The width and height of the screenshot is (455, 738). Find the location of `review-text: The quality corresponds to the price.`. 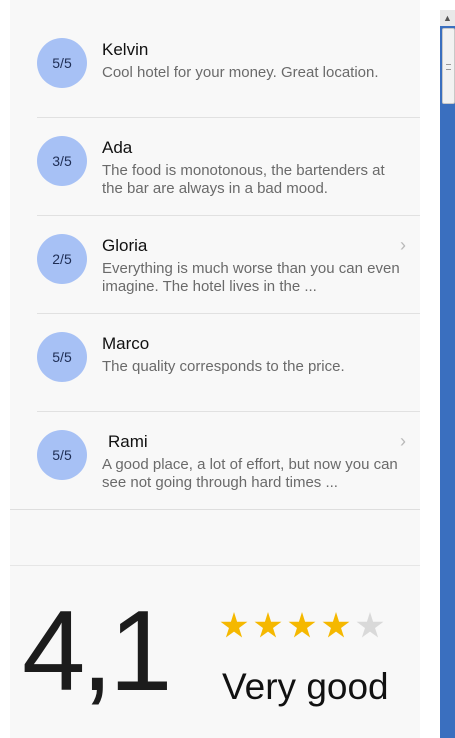

review-text: The quality corresponds to the price. is located at coordinates (223, 366).